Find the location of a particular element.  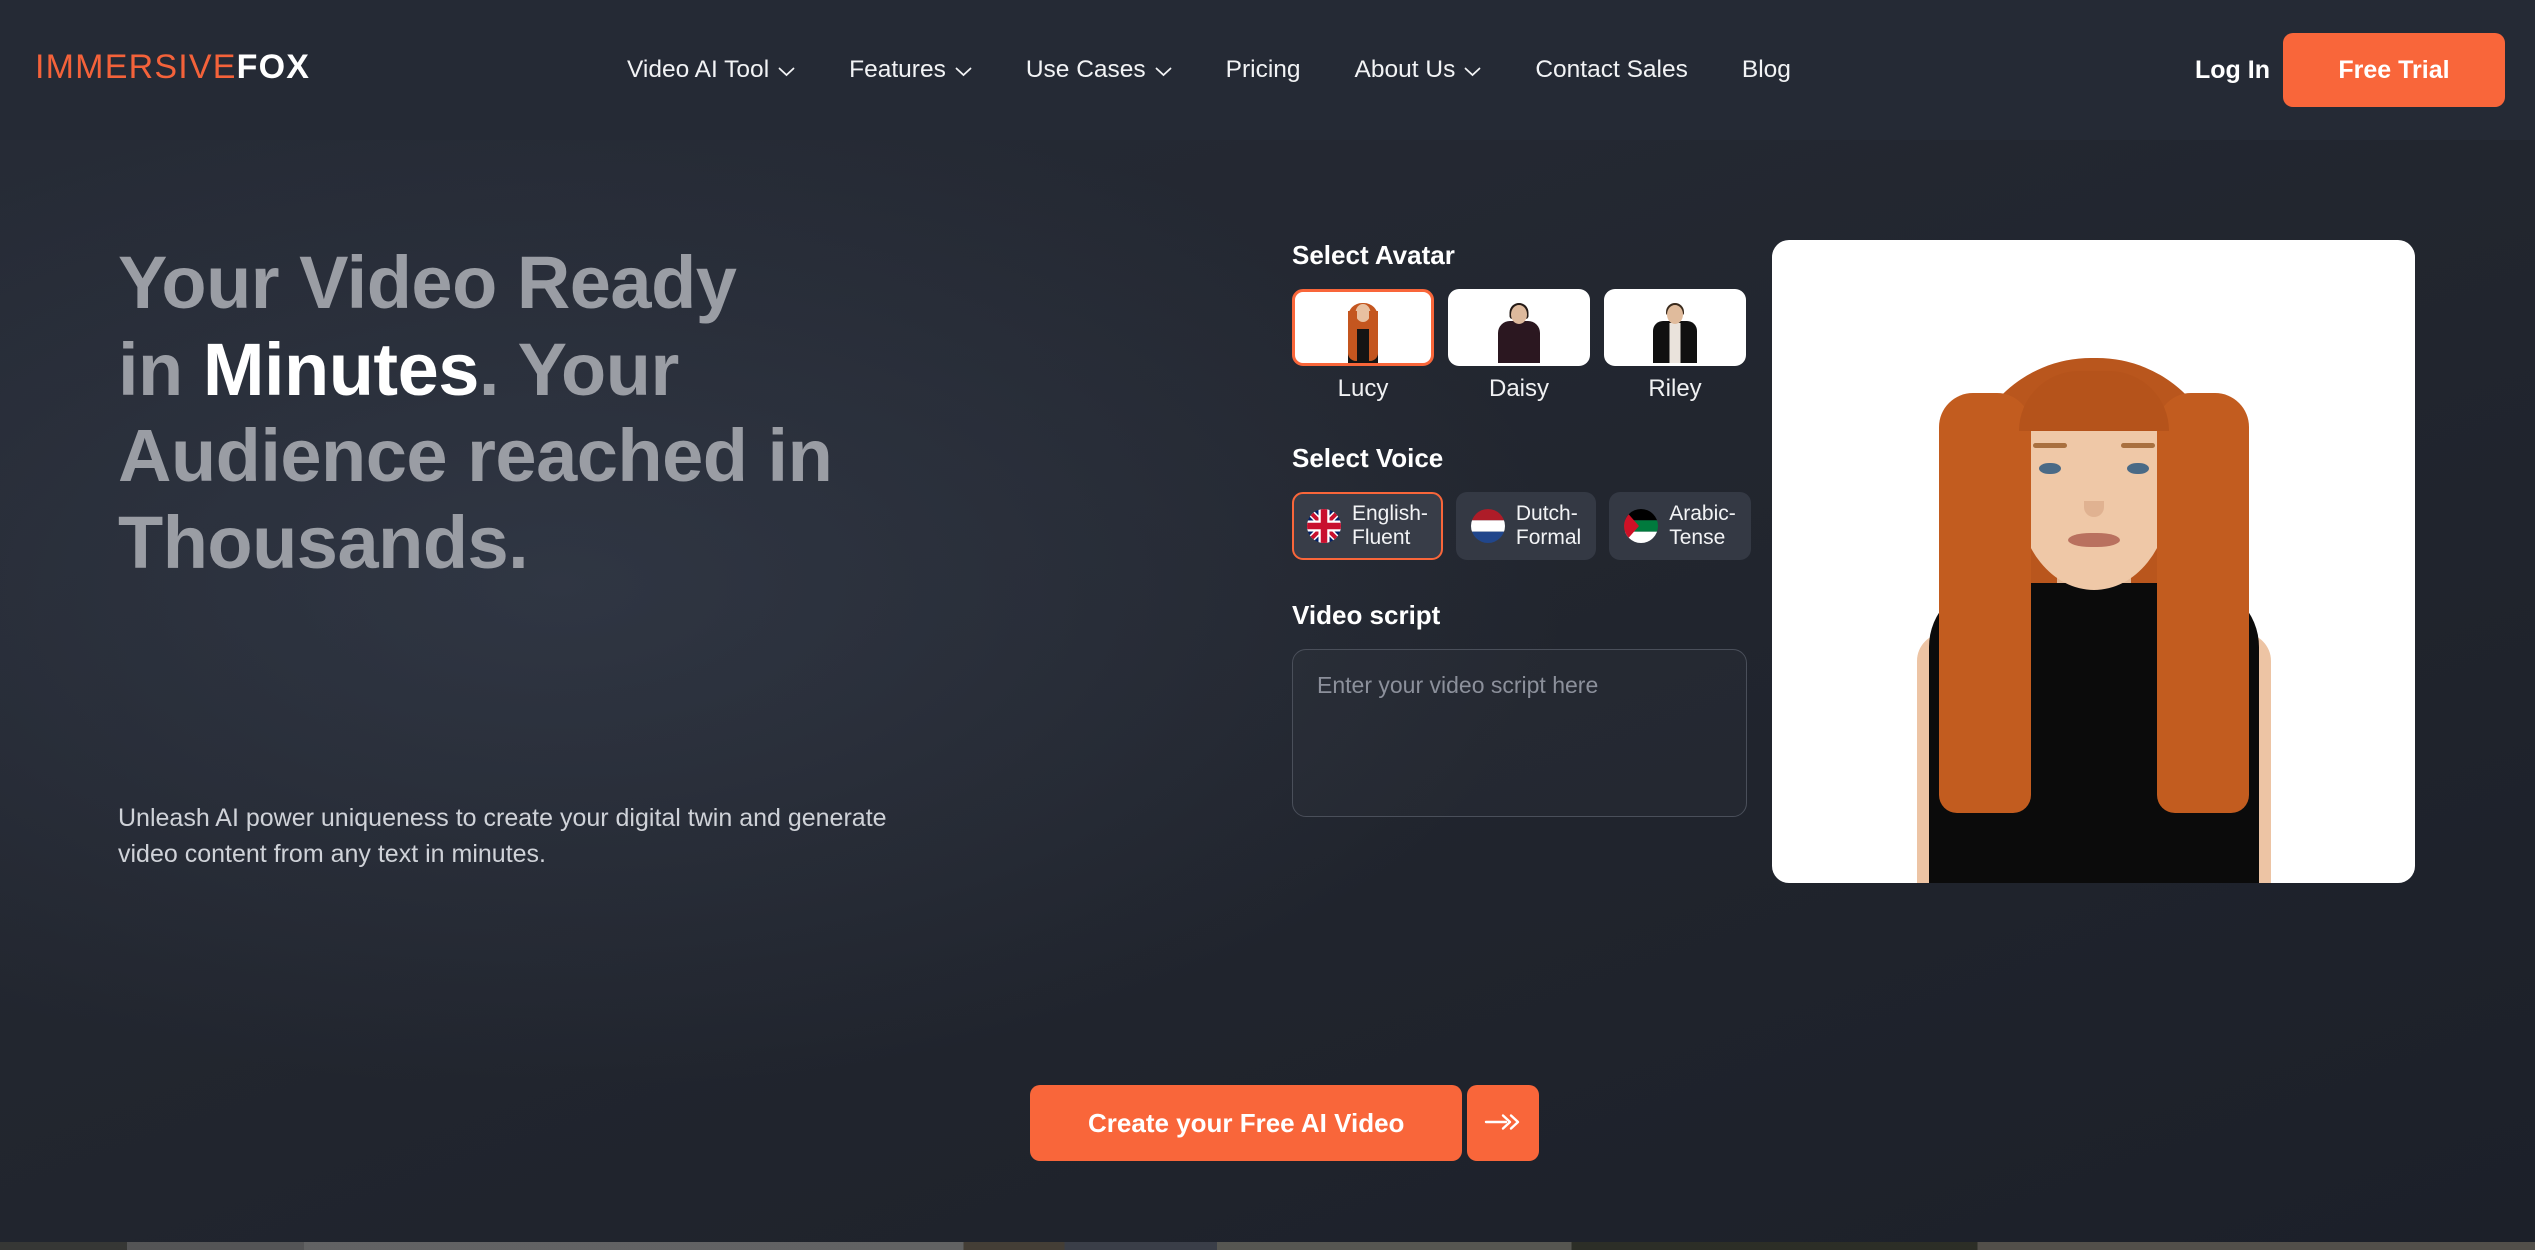

avatar-figure-lucy is located at coordinates (1363, 330).